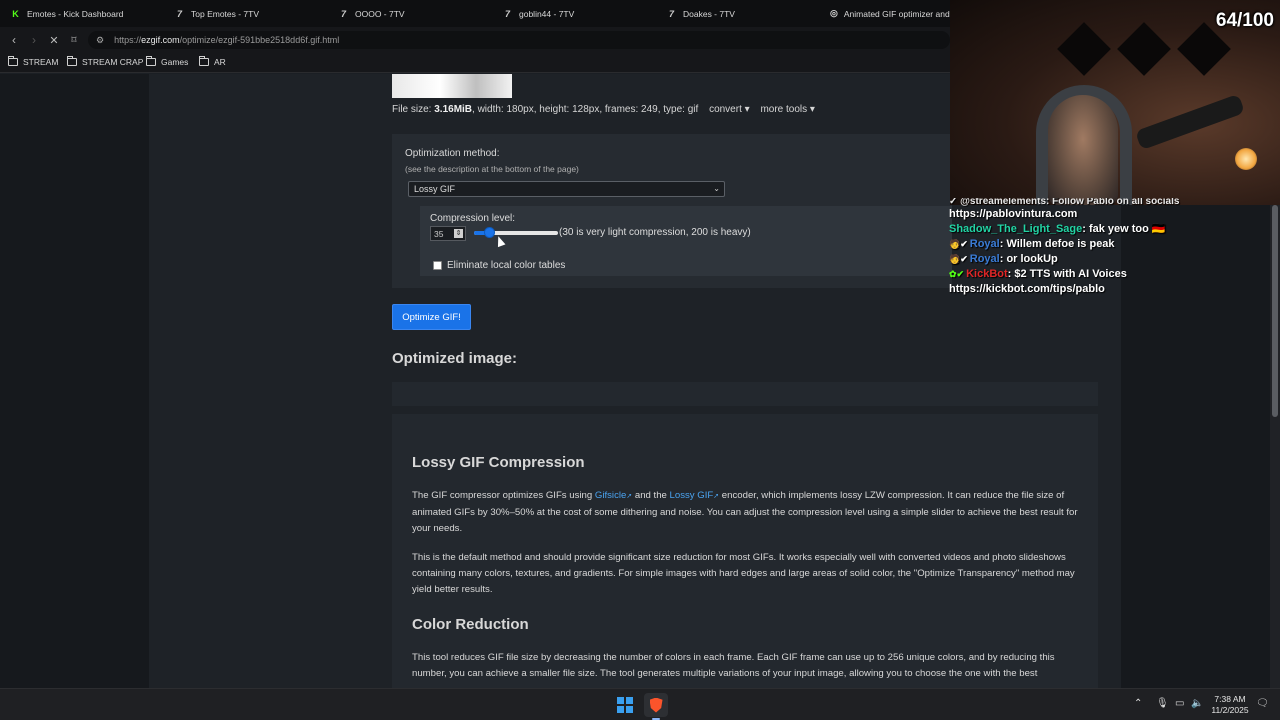  What do you see at coordinates (566, 189) in the screenshot?
I see `optimization-method-select: Lossy GIF ⌄` at bounding box center [566, 189].